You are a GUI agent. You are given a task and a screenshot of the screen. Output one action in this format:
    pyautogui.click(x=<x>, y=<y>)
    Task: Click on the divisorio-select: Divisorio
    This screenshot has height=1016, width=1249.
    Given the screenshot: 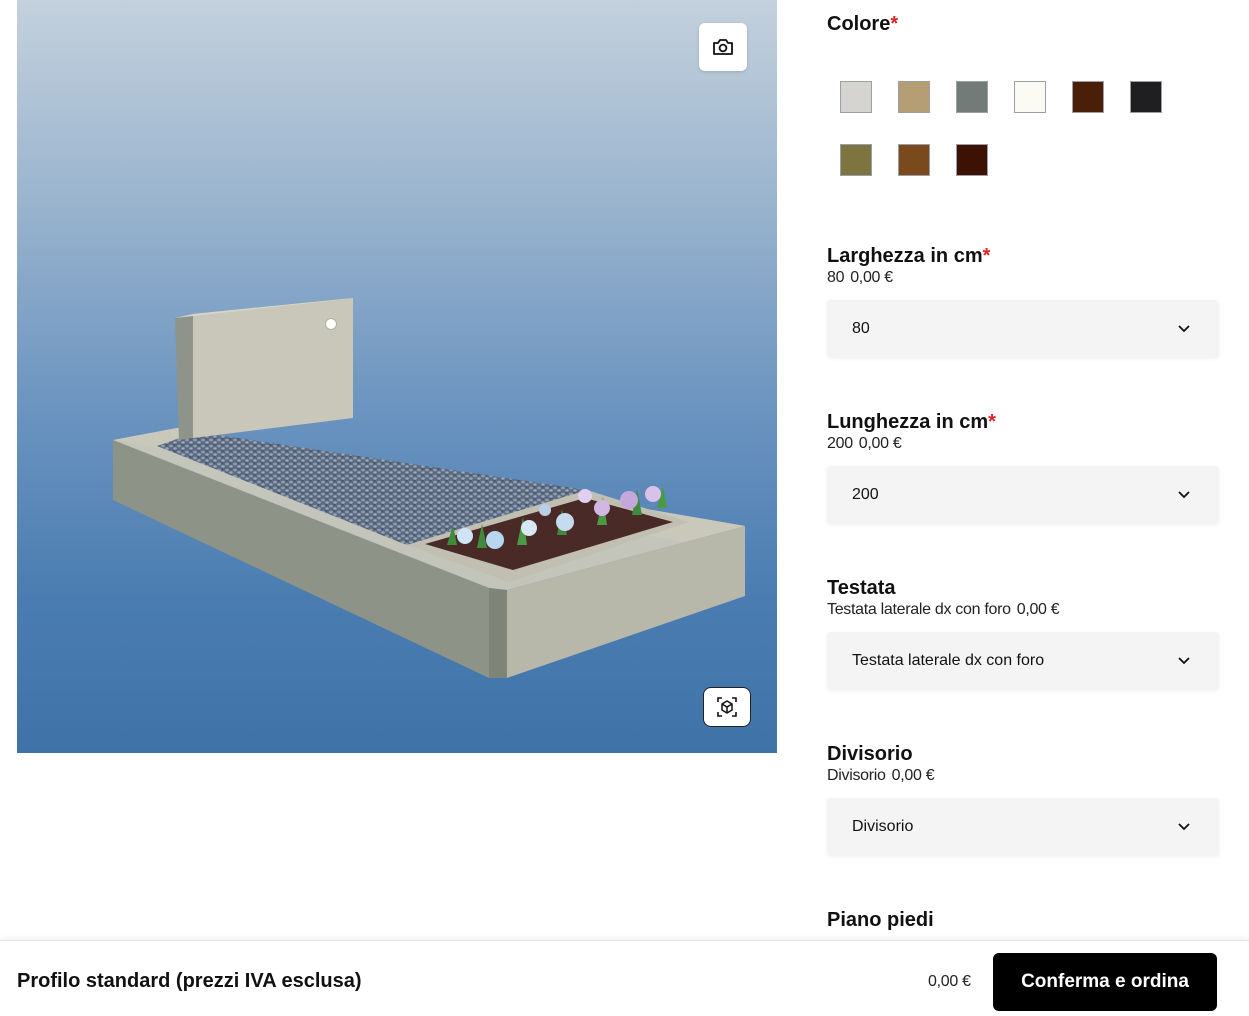 What is the action you would take?
    pyautogui.click(x=1023, y=827)
    